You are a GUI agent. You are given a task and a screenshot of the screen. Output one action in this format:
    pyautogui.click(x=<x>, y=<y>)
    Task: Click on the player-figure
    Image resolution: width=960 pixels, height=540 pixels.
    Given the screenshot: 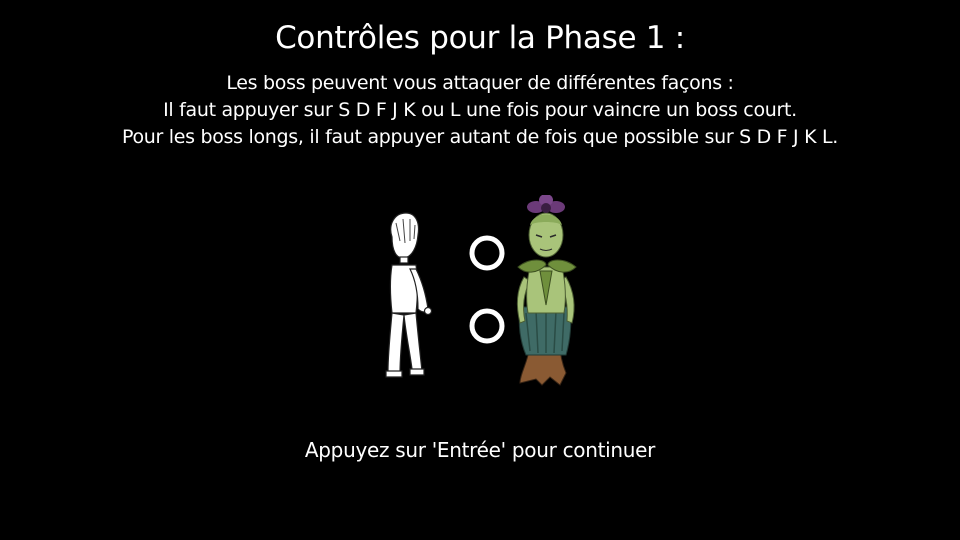 What is the action you would take?
    pyautogui.click(x=409, y=295)
    